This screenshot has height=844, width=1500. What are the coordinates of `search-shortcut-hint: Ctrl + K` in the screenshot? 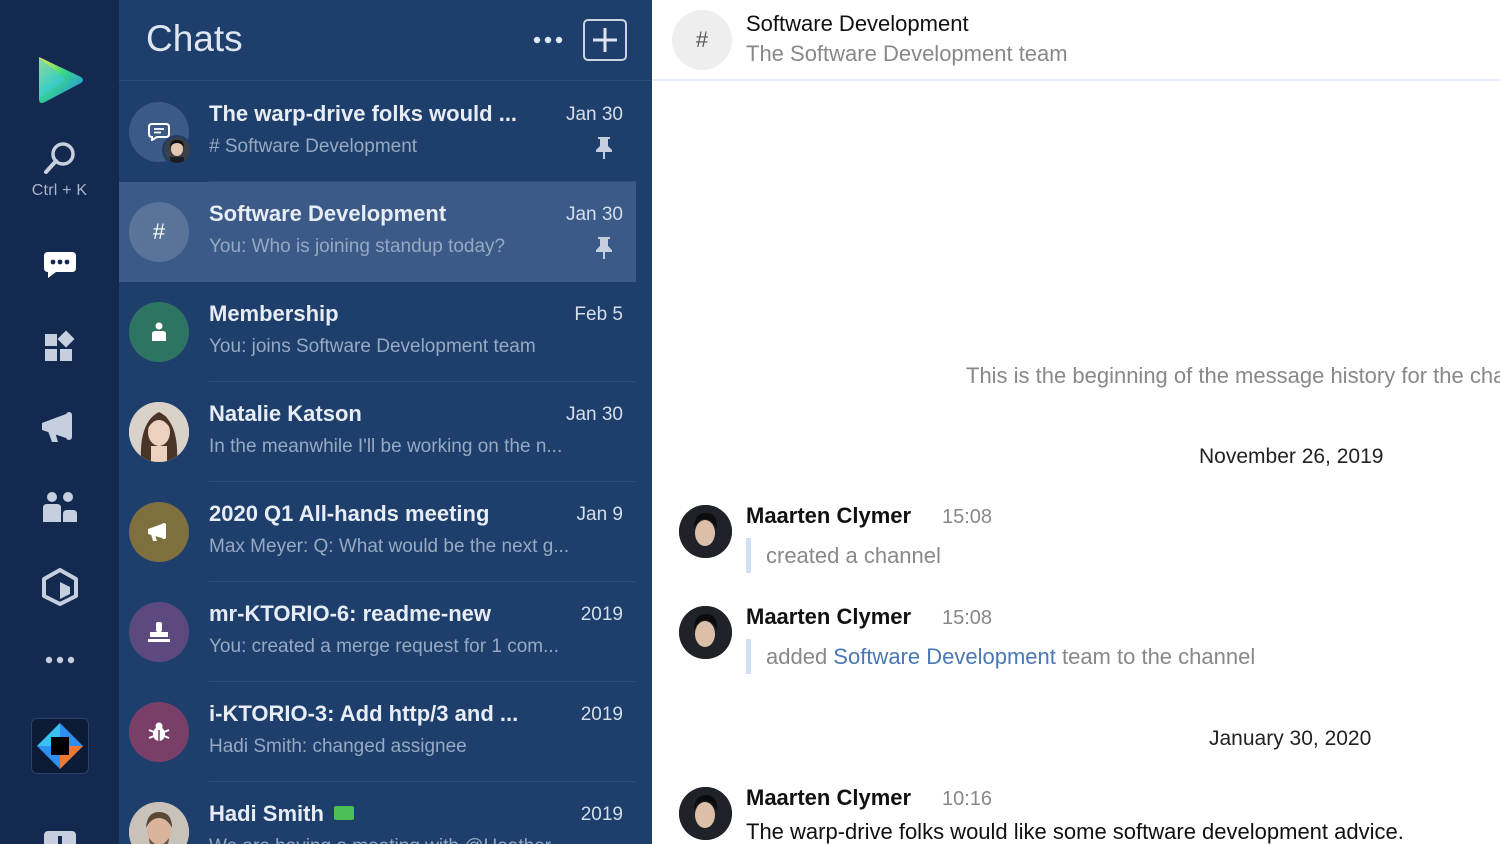 It's located at (59, 190).